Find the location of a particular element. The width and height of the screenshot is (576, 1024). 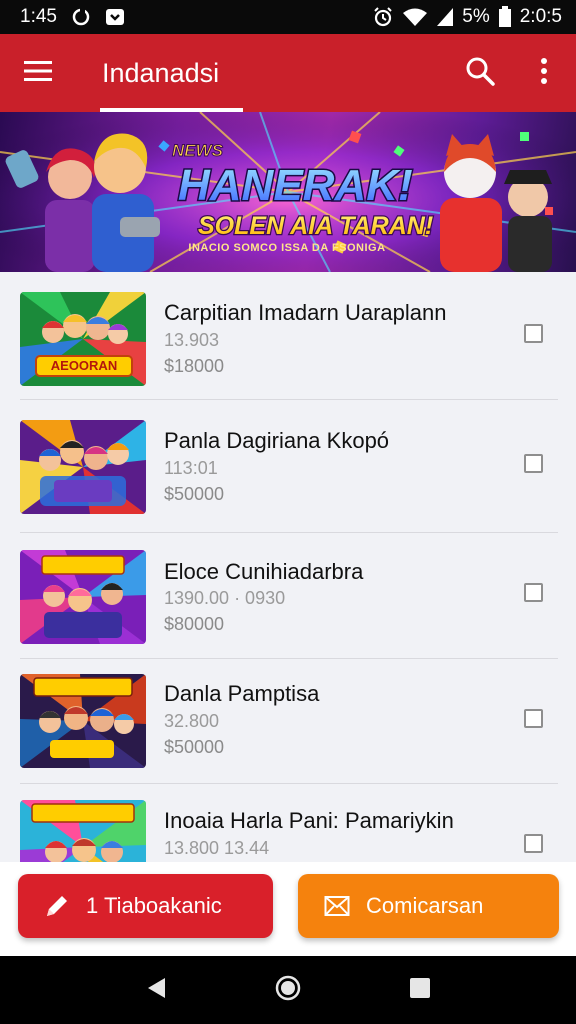

wifi-icon is located at coordinates (415, 17).